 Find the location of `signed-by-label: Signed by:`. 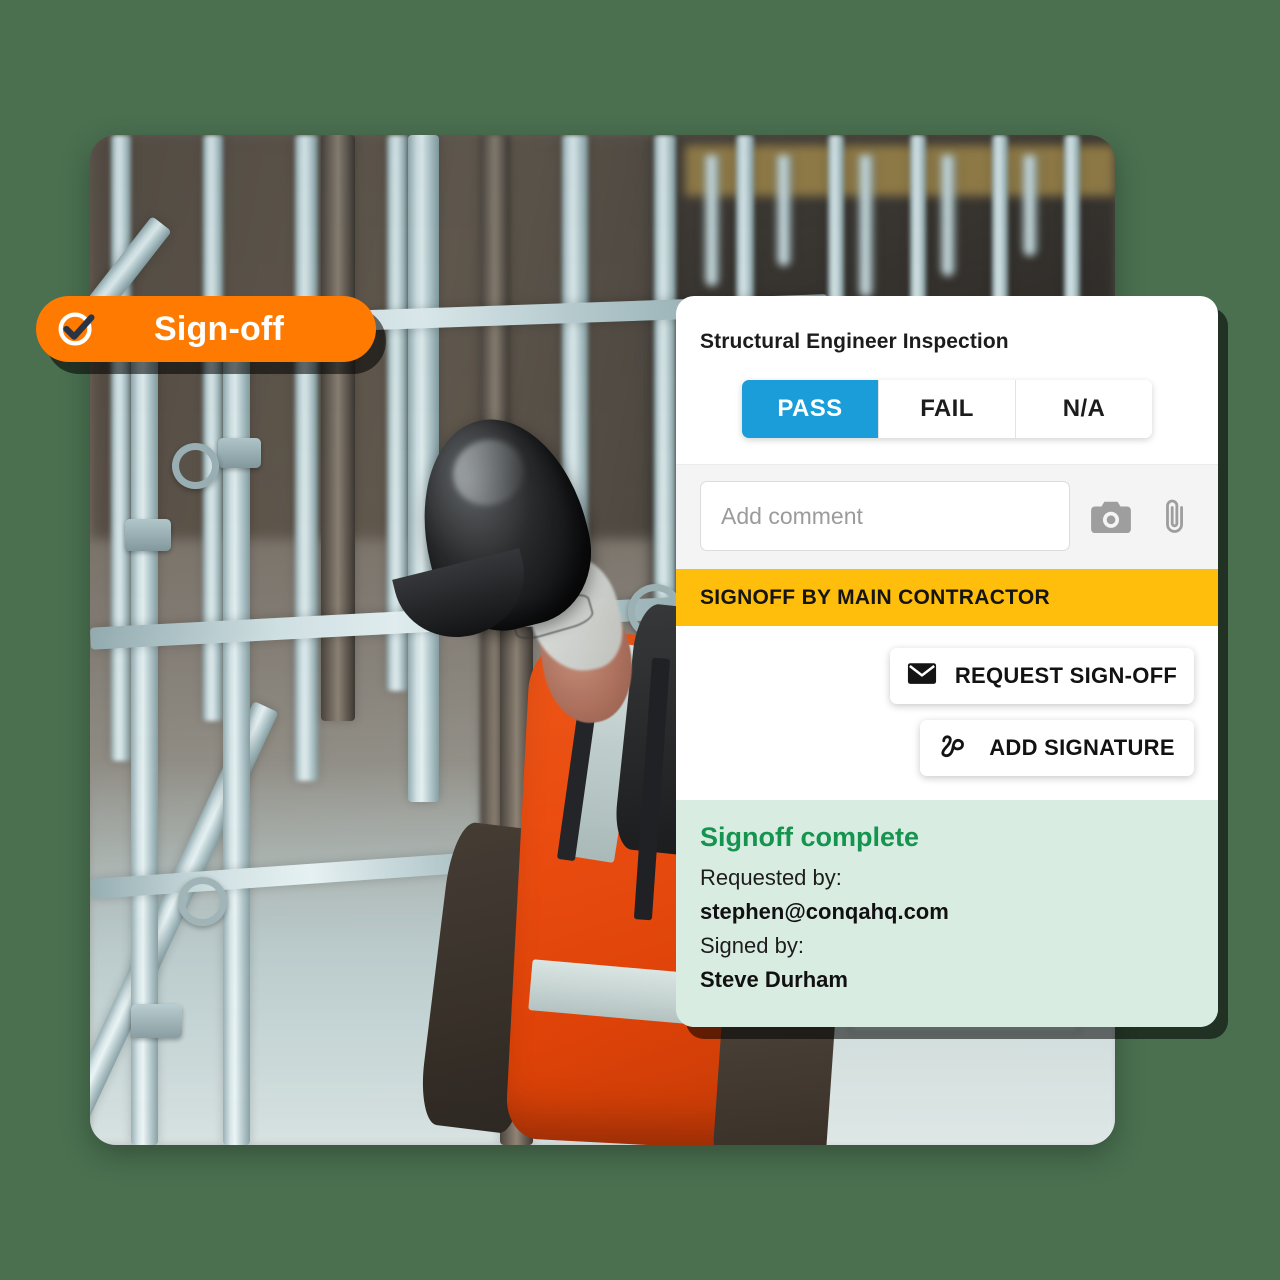

signed-by-label: Signed by: is located at coordinates (752, 946).